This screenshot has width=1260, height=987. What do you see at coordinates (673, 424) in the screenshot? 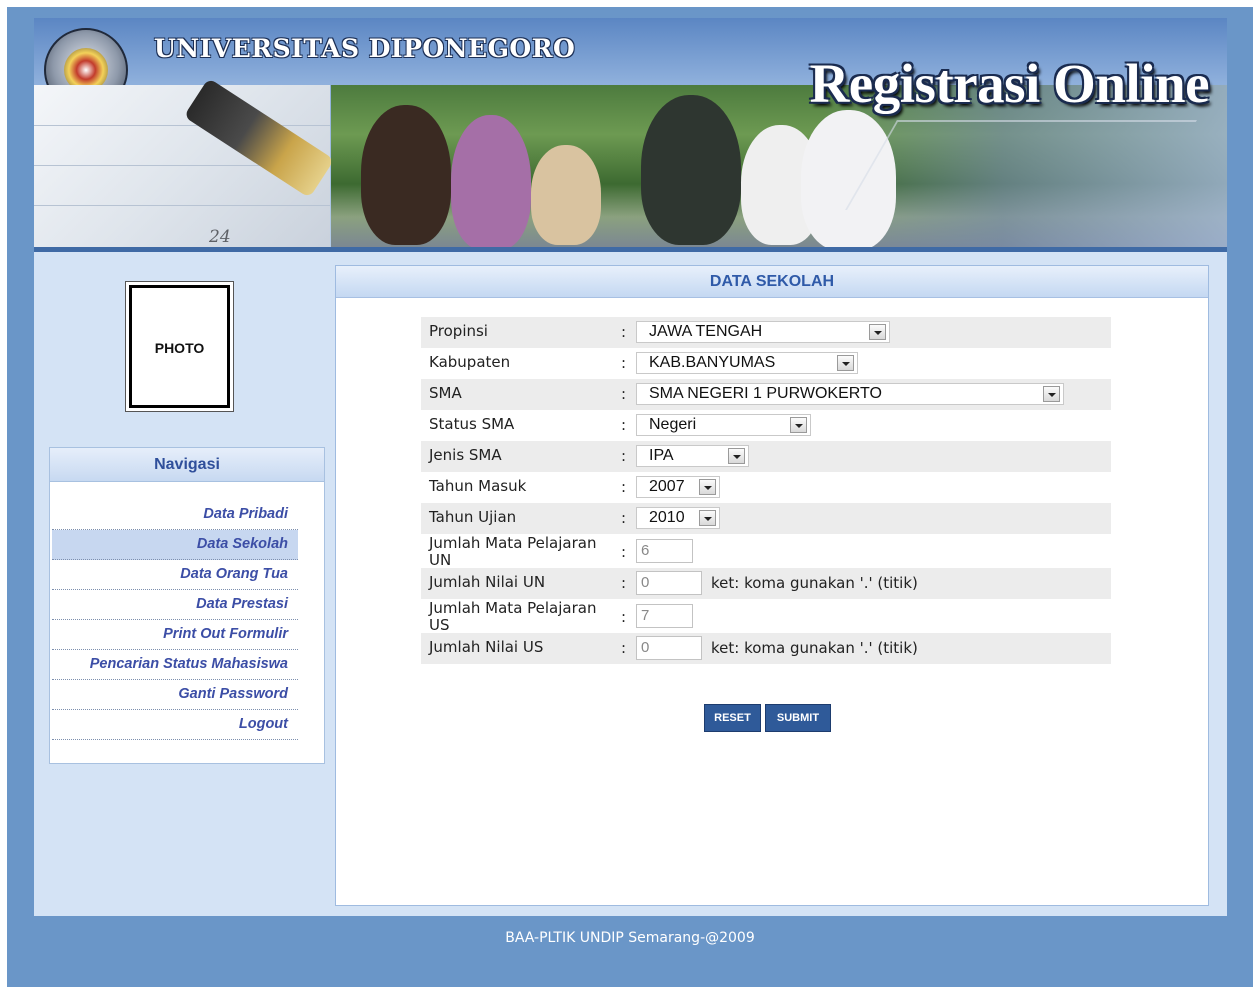
I see `status-sma-value: Negeri` at bounding box center [673, 424].